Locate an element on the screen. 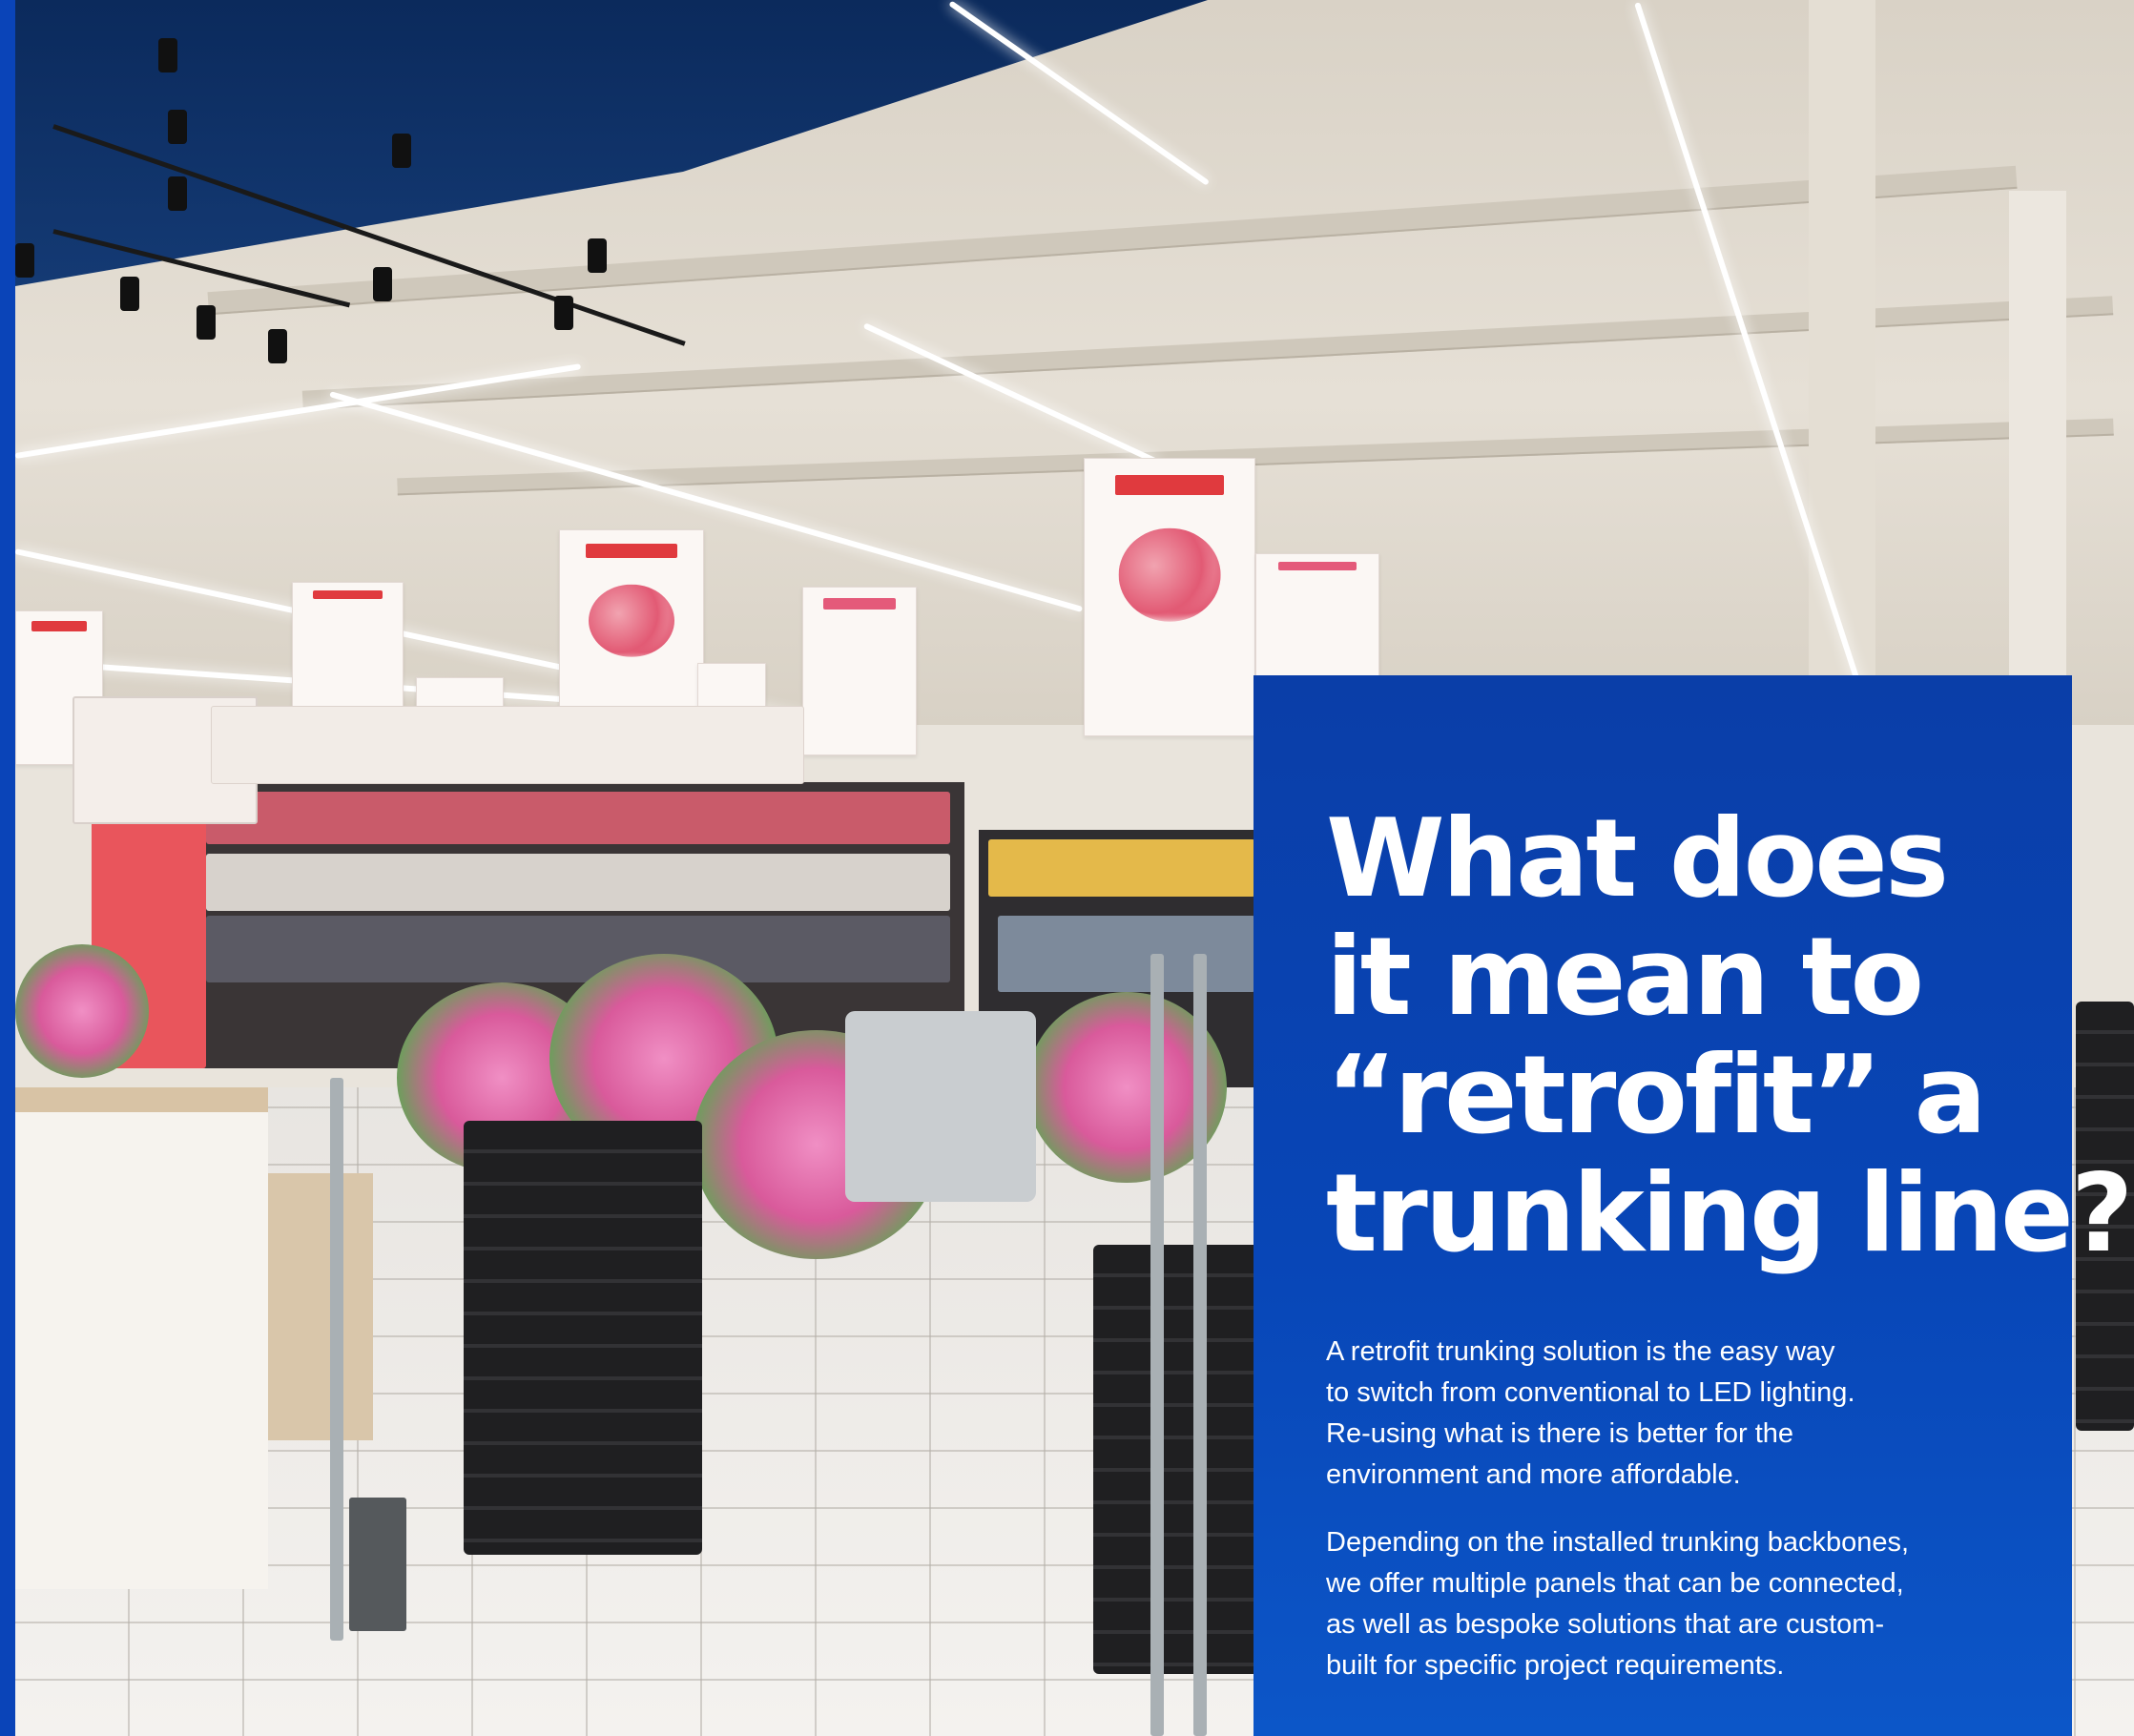 The width and height of the screenshot is (2134, 1736). heading-line: it mean to is located at coordinates (1625, 977).